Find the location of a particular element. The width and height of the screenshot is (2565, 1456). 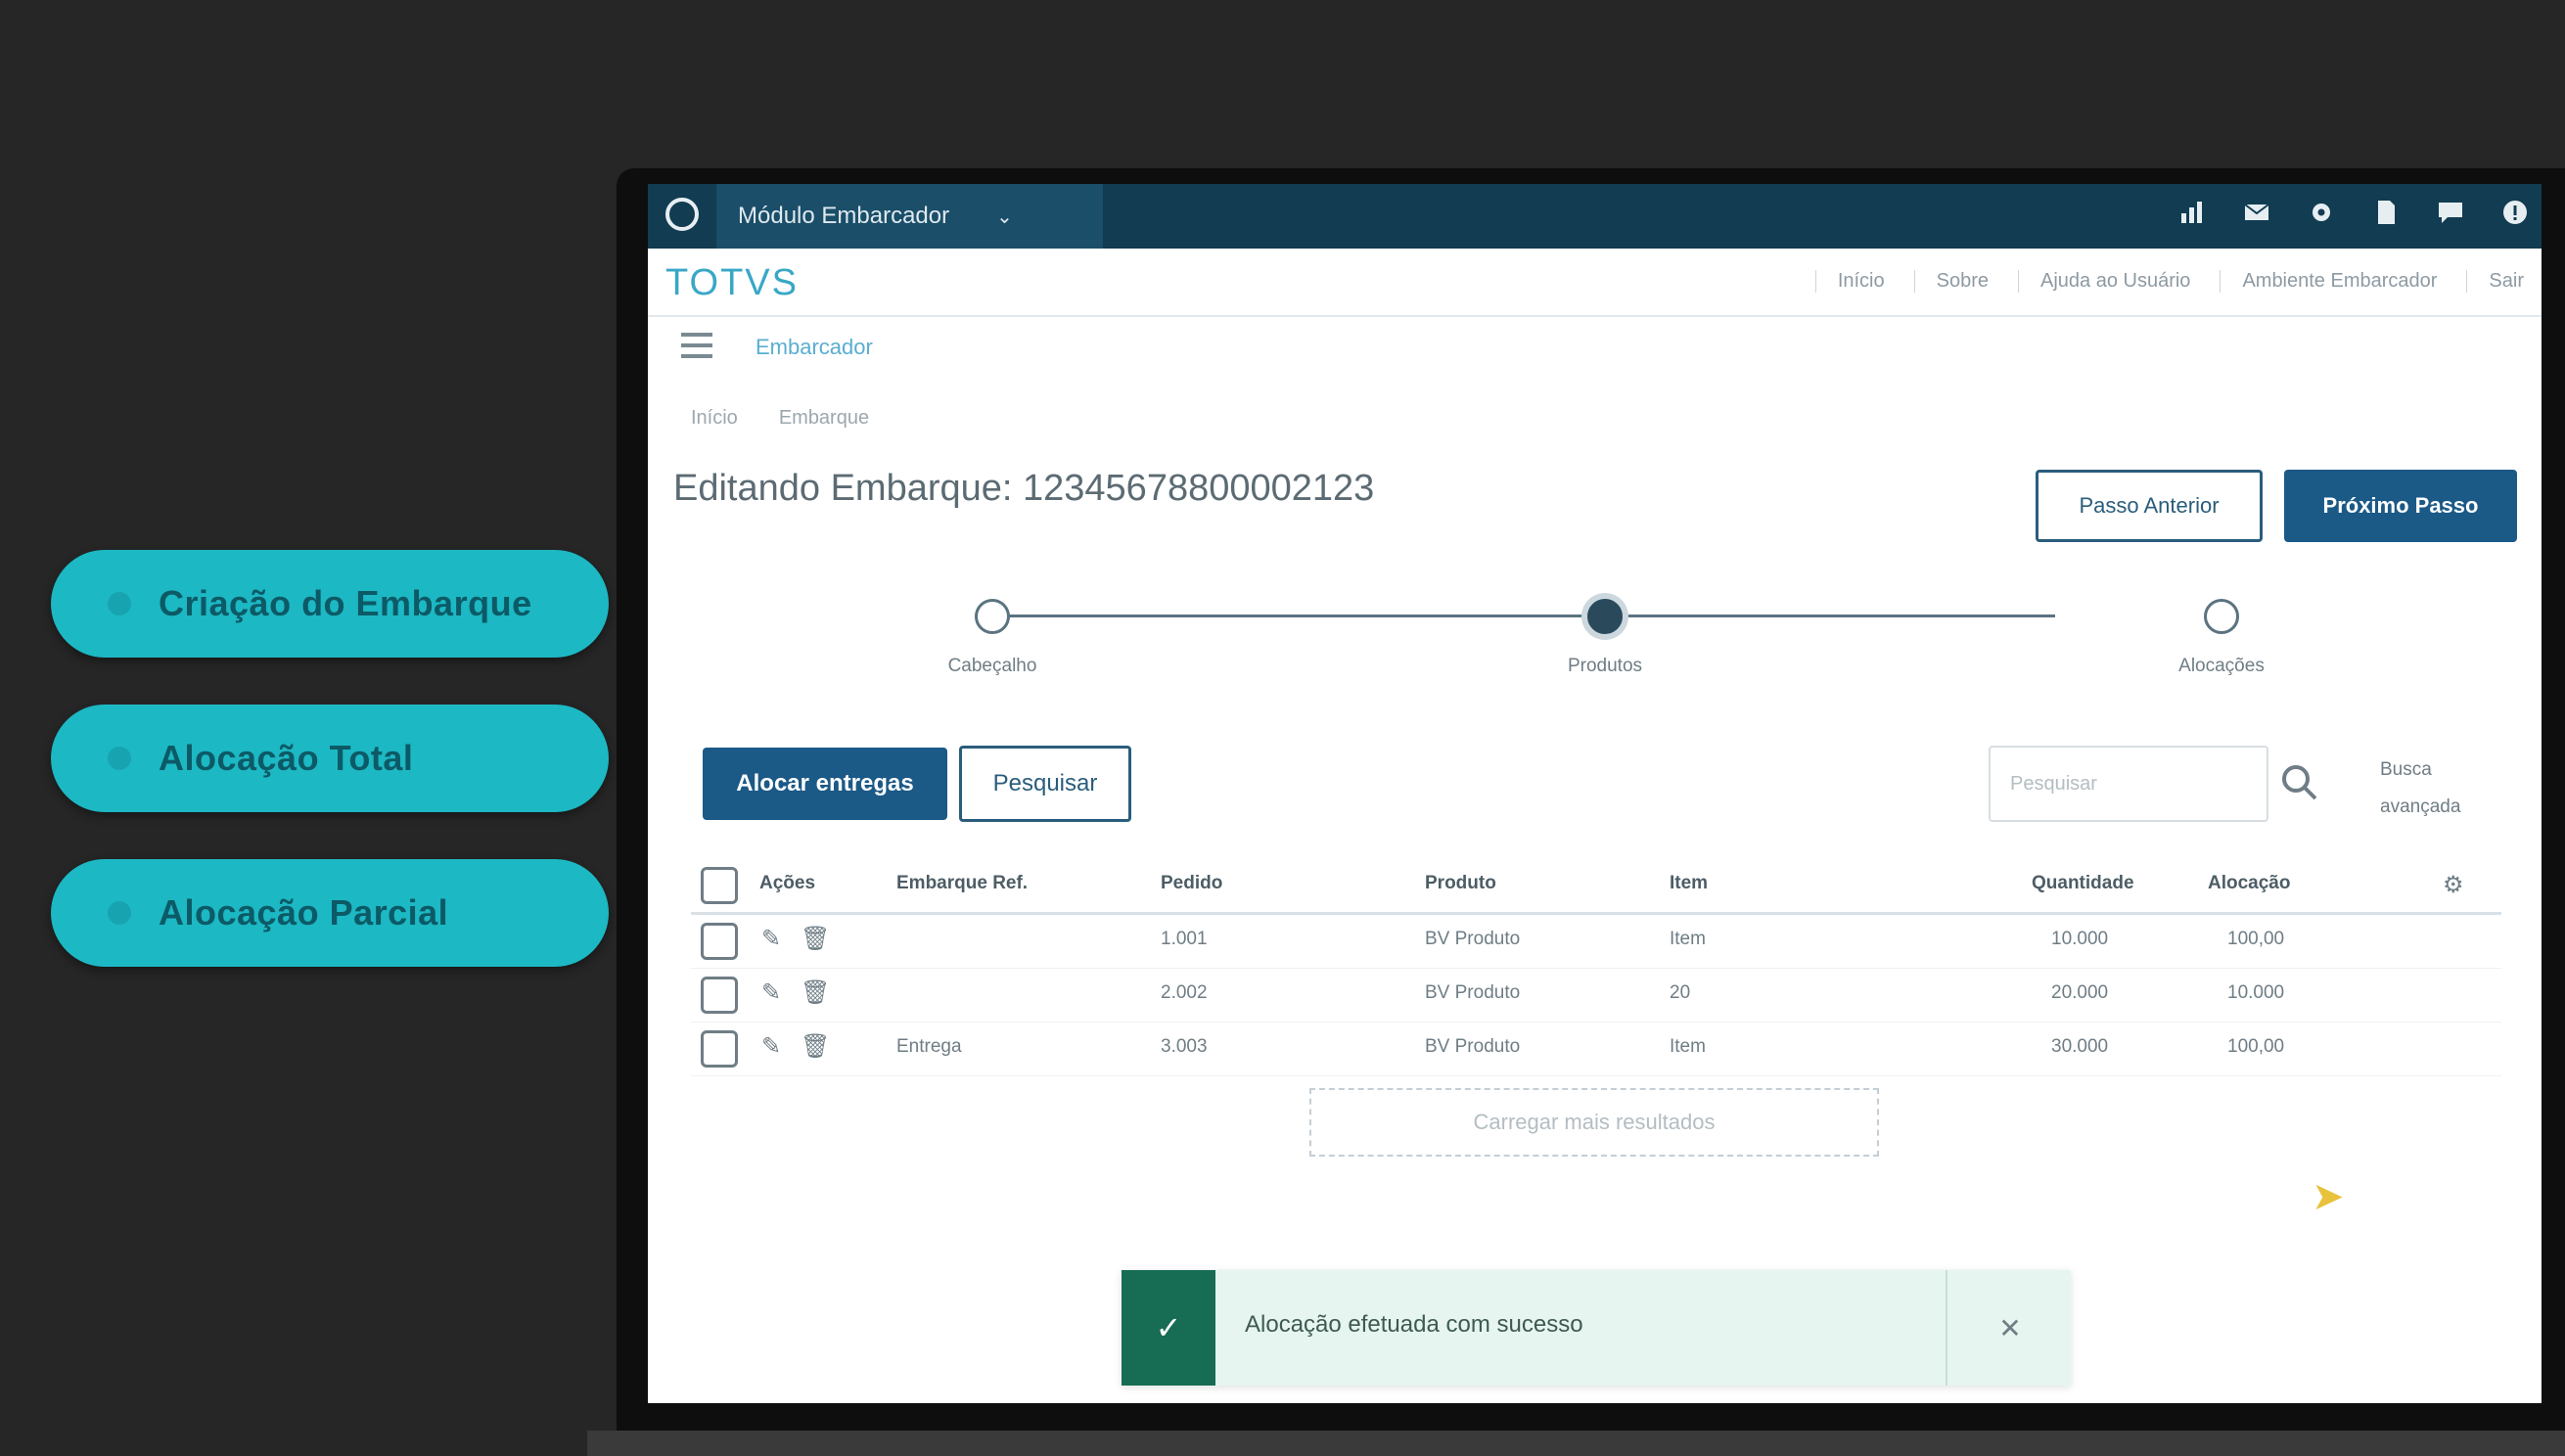

table-row: ✎ 🗑 2.002 BV Produto 20 20.000 10.000 is located at coordinates (1596, 996).